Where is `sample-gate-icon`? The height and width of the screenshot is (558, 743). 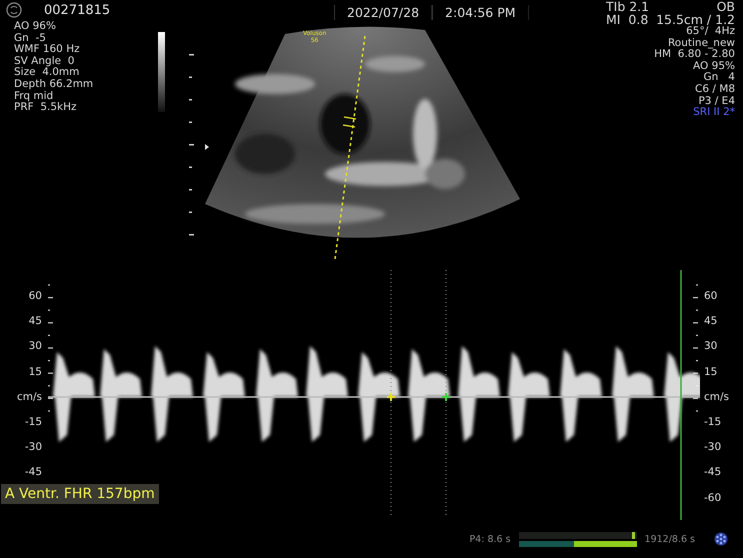 sample-gate-icon is located at coordinates (349, 122).